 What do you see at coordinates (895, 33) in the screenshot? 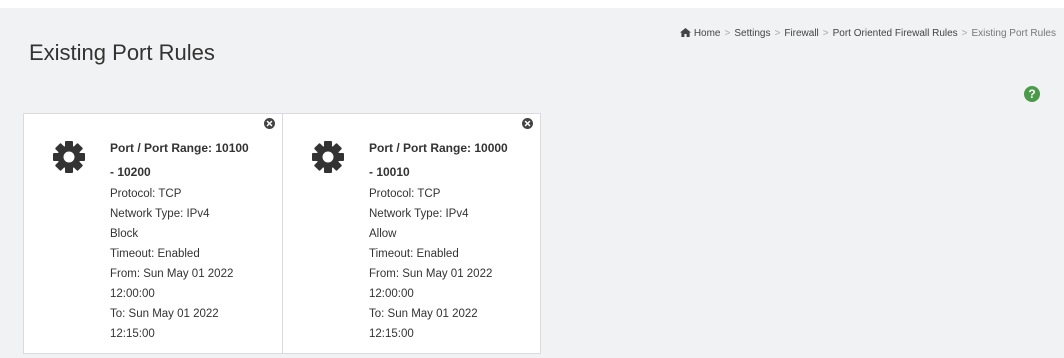
I see `breadcrumb-port-oriented-firewall-rules: Port Oriented Firewall Rules` at bounding box center [895, 33].